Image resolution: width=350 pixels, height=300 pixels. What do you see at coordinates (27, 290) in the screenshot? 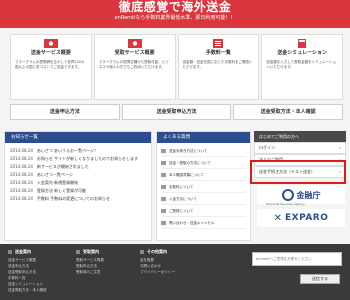
I see `footer-link: 送金受取方法・本人確認` at bounding box center [27, 290].